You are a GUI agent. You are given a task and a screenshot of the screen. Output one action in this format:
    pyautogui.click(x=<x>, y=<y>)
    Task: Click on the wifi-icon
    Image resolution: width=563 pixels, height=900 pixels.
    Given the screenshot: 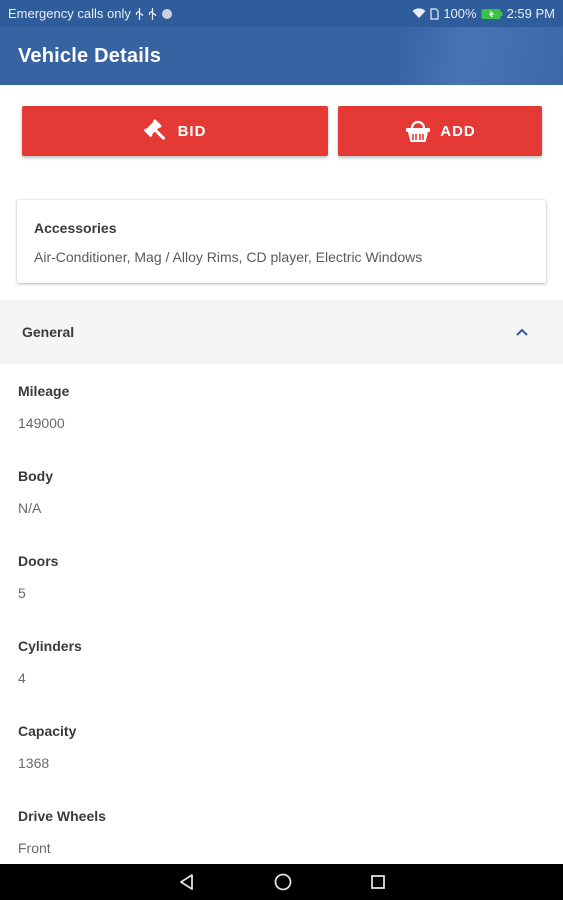 What is the action you would take?
    pyautogui.click(x=419, y=13)
    